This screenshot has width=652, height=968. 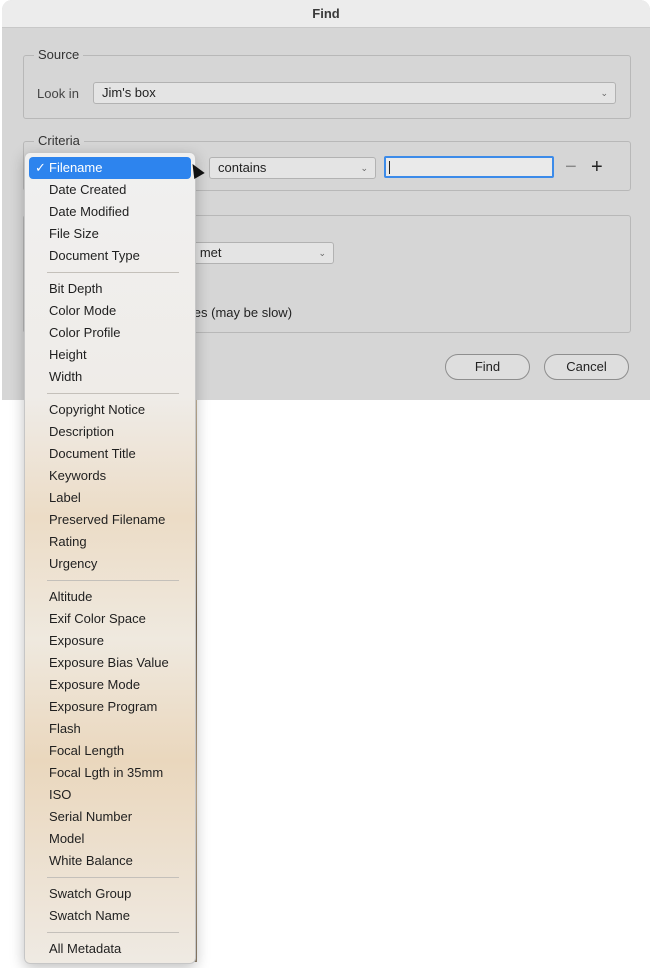 What do you see at coordinates (97, 409) in the screenshot?
I see `menu-item-label: Copyright Notice` at bounding box center [97, 409].